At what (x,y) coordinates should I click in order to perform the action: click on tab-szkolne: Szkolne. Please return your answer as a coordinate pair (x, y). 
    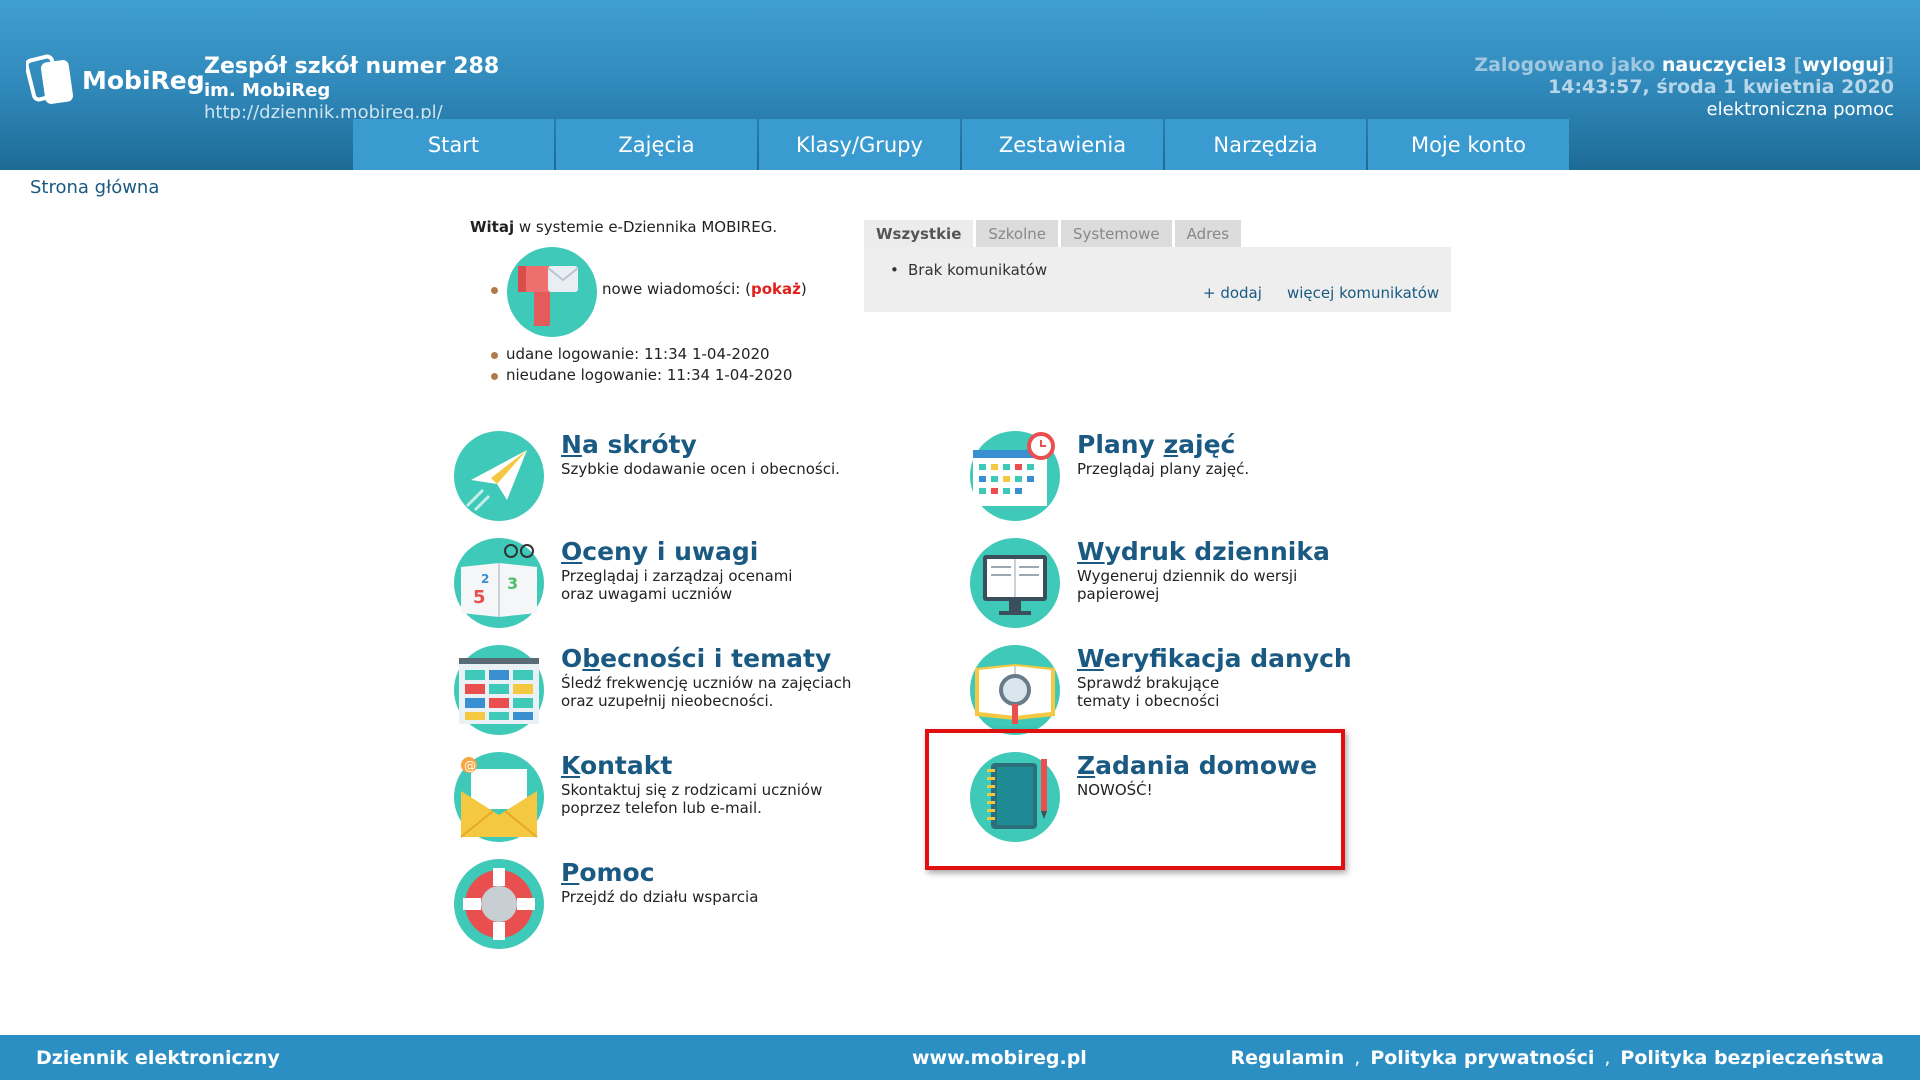
    Looking at the image, I should click on (1017, 233).